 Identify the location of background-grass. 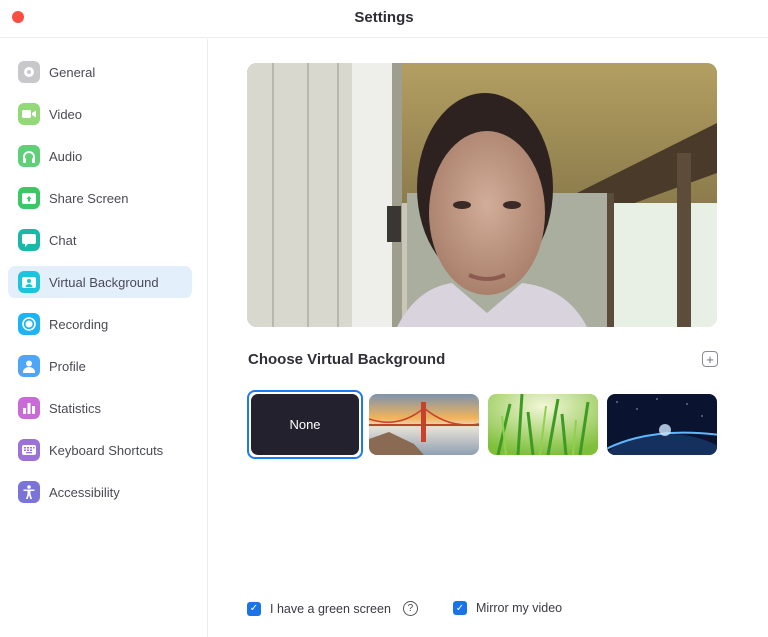
(543, 424).